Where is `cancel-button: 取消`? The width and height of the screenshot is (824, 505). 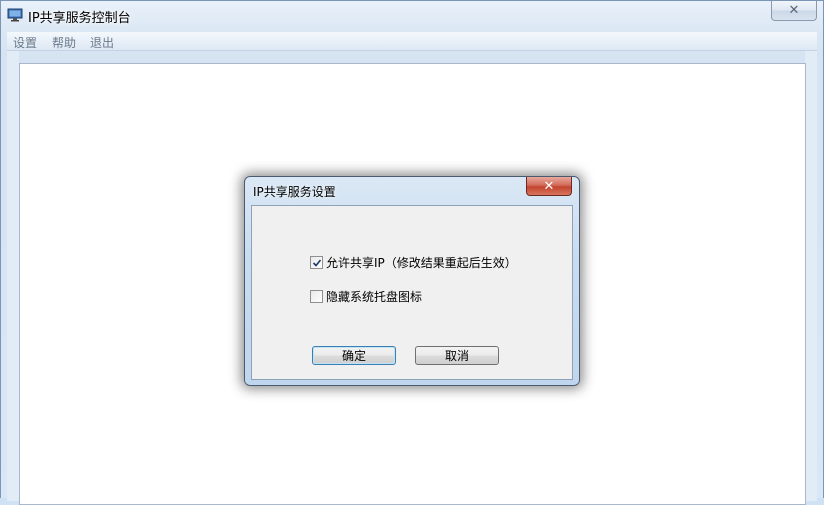
cancel-button: 取消 is located at coordinates (457, 355).